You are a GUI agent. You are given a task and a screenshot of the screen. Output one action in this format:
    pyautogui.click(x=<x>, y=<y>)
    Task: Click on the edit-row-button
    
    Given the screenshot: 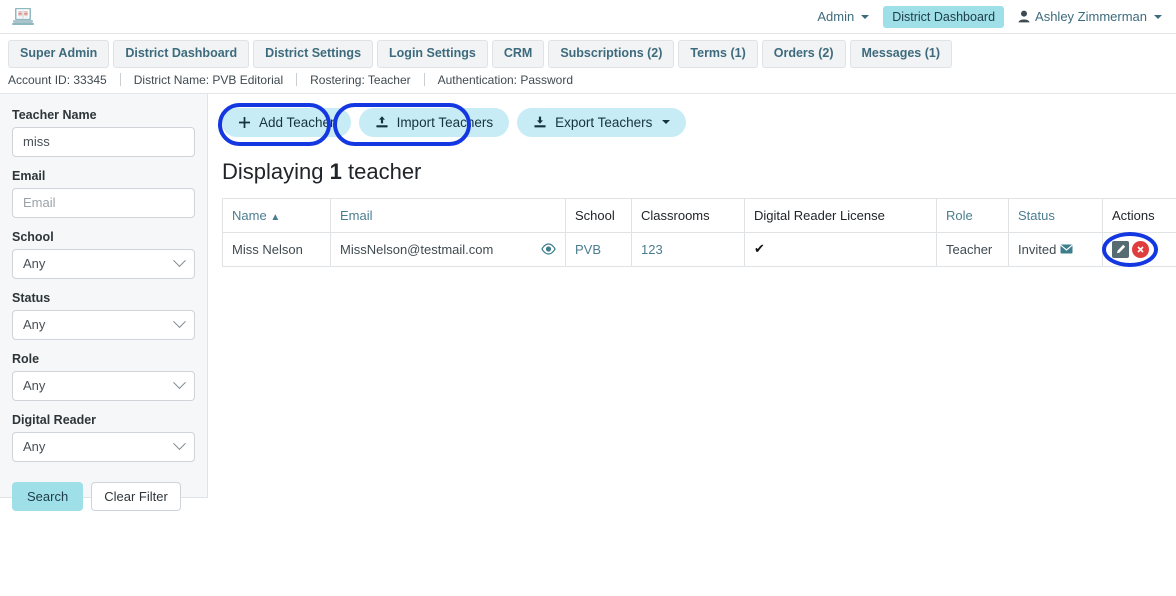 What is the action you would take?
    pyautogui.click(x=1120, y=249)
    